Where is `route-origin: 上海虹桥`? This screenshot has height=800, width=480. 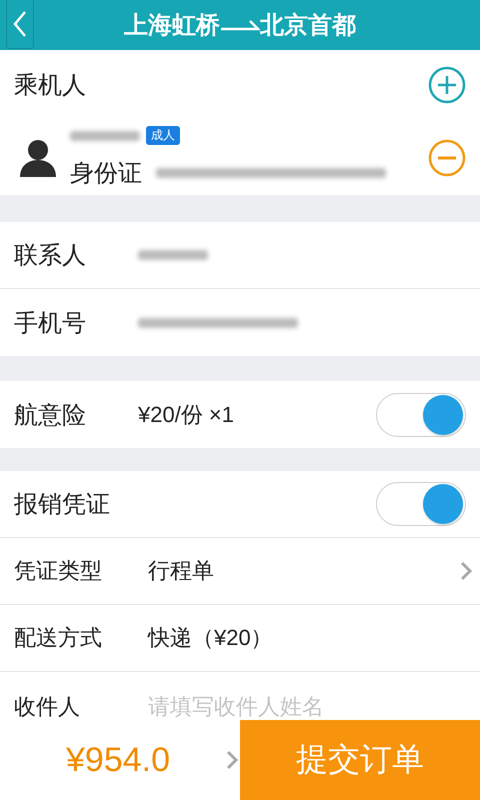
route-origin: 上海虹桥 is located at coordinates (172, 26).